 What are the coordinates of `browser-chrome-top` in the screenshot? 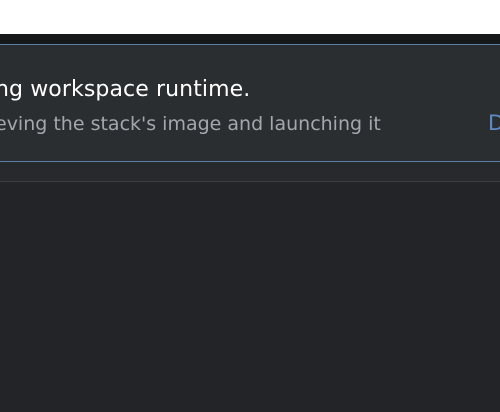 It's located at (250, 17).